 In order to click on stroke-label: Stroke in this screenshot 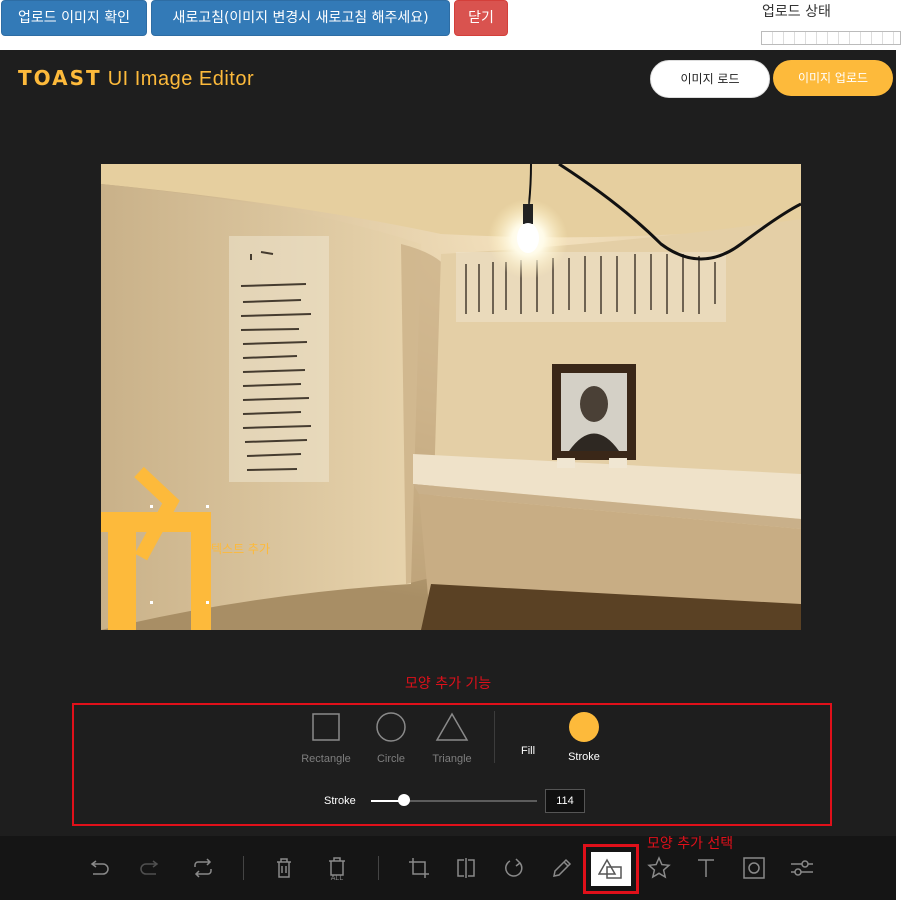, I will do `click(584, 757)`.